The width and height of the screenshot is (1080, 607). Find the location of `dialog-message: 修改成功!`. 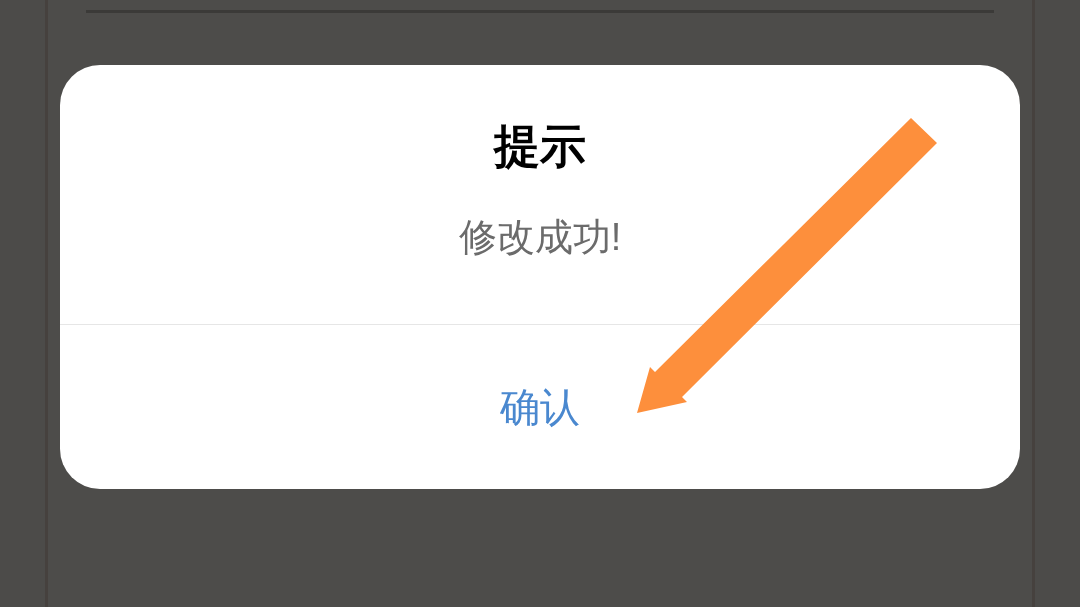

dialog-message: 修改成功! is located at coordinates (540, 237).